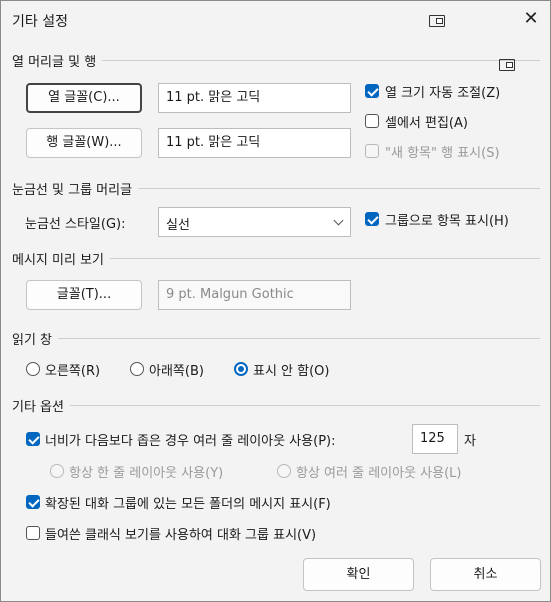 The height and width of the screenshot is (602, 551). I want to click on expanded-conversation-label: 확장된 대화 그룹에 있는 모든 폴더의 메시지 표시(F), so click(188, 504).